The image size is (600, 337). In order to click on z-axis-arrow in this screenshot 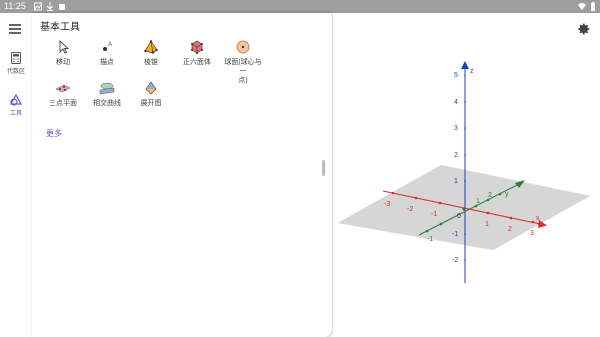, I will do `click(465, 65)`.